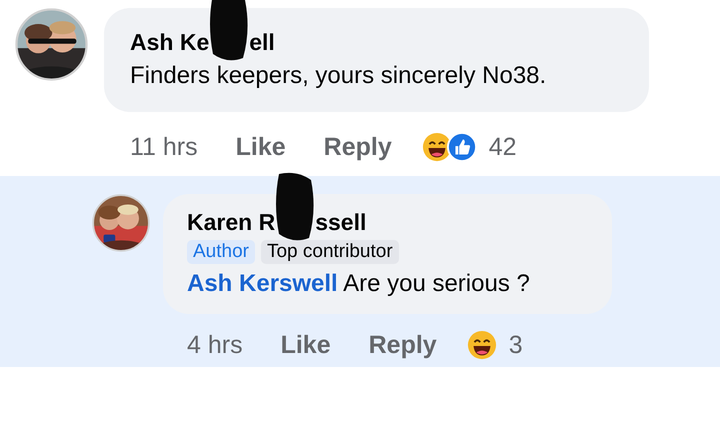 This screenshot has width=720, height=440. Describe the element at coordinates (359, 284) in the screenshot. I see `comment-text: Ash Kerswell Are you serious ?` at that location.